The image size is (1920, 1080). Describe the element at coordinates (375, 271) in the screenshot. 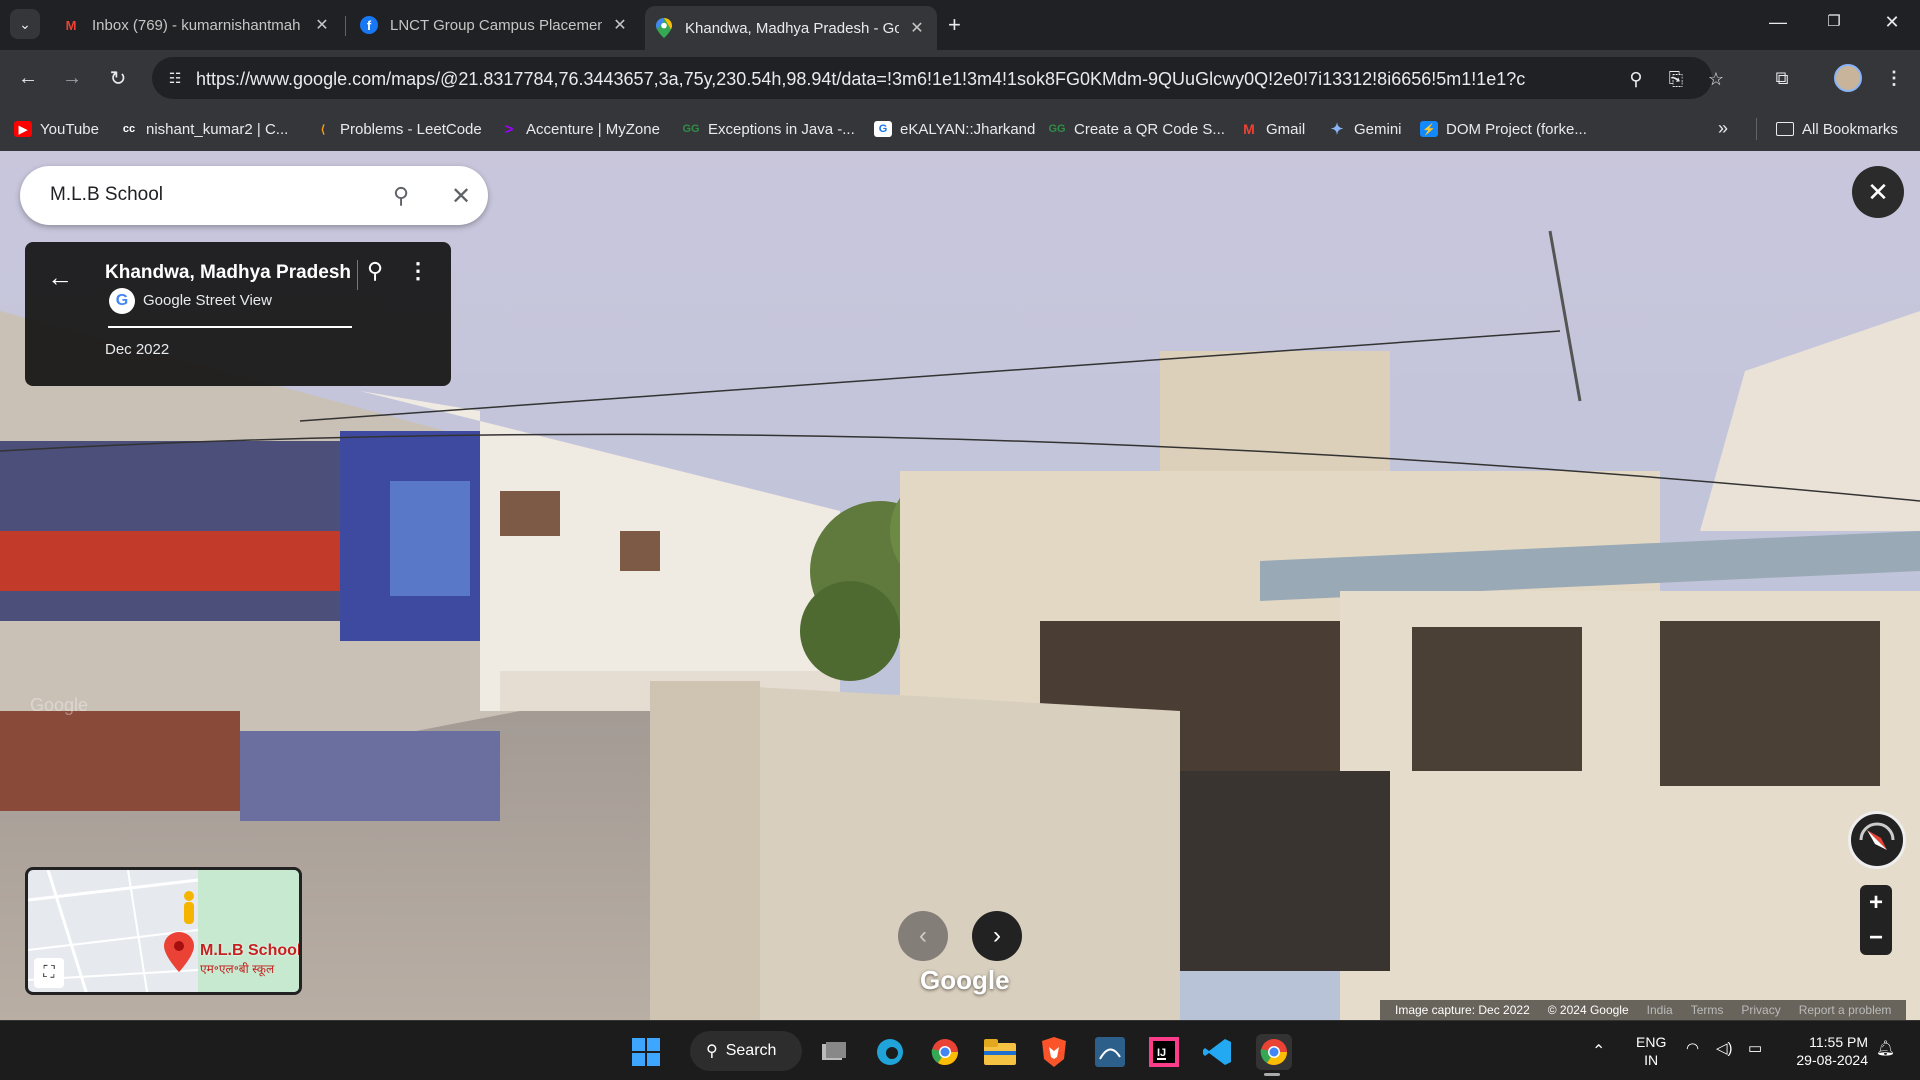

I see `map-pin-icon: ⚲` at that location.